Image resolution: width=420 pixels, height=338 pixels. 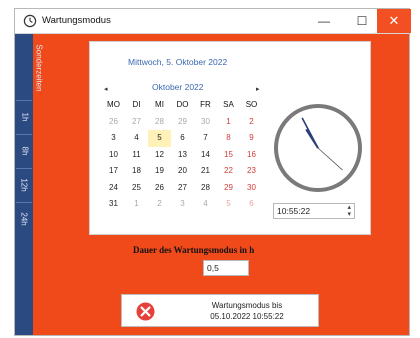 What do you see at coordinates (76, 20) in the screenshot?
I see `window-title: Wartungsmodus` at bounding box center [76, 20].